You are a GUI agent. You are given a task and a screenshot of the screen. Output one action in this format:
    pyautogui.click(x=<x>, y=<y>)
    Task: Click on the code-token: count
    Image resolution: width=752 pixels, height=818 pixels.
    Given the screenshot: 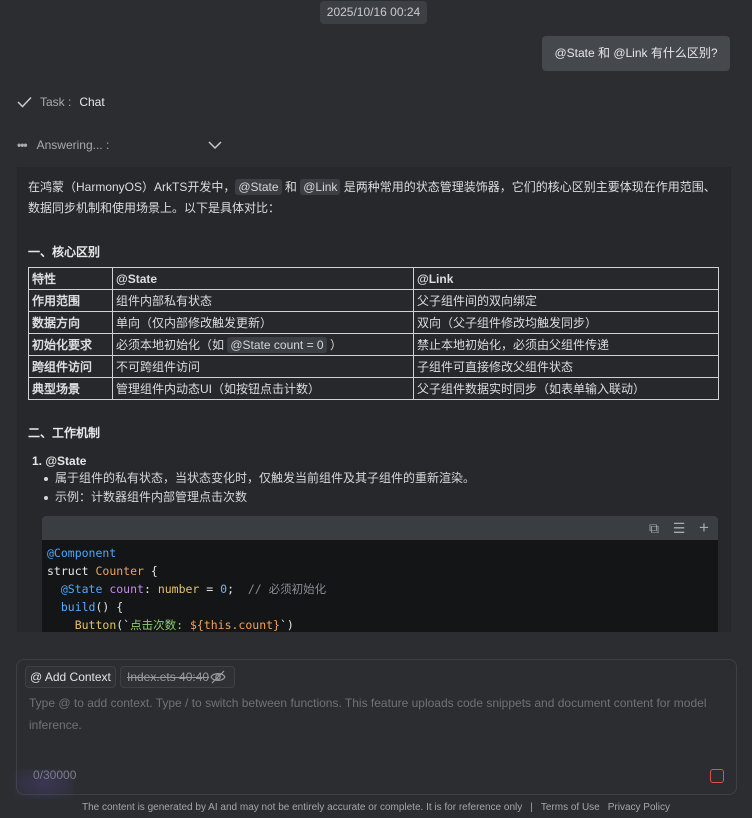 What is the action you would take?
    pyautogui.click(x=126, y=589)
    